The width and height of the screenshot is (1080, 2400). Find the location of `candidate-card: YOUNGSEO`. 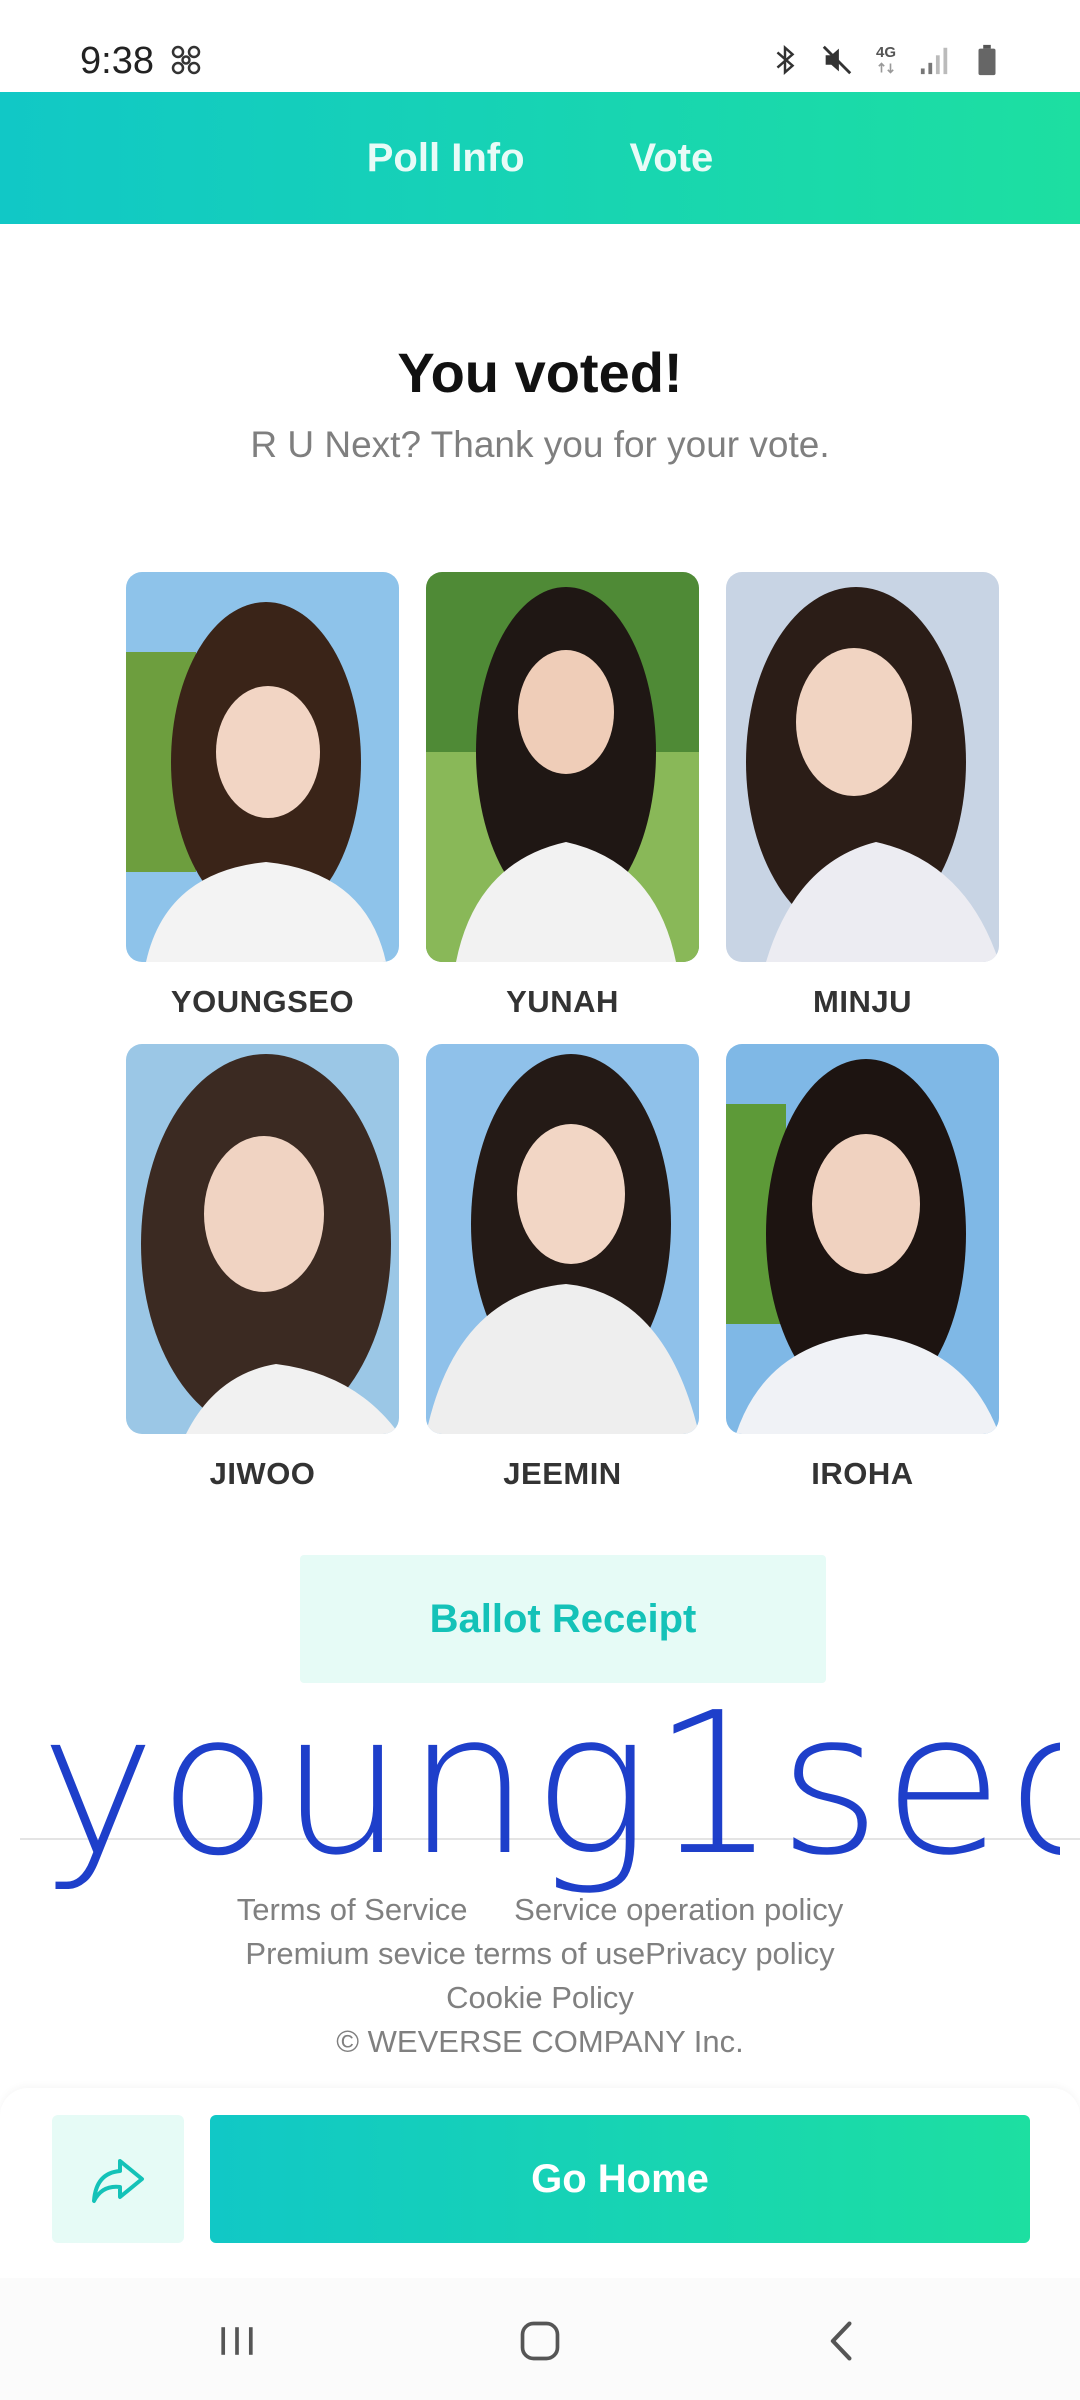

candidate-card: YOUNGSEO is located at coordinates (262, 808).